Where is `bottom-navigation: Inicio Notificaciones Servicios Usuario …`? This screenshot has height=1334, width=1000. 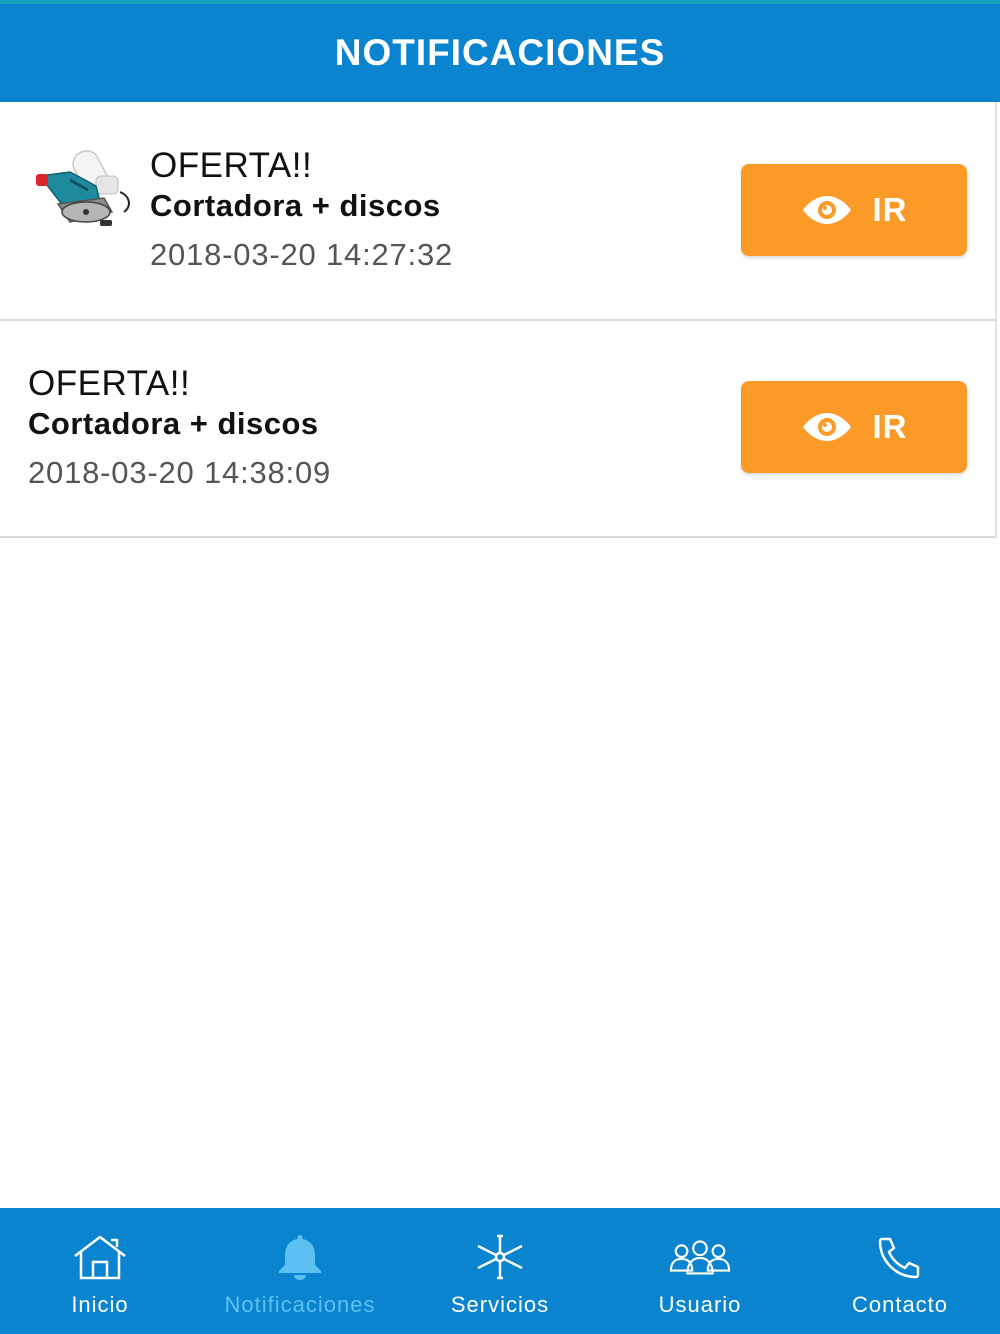
bottom-navigation: Inicio Notificaciones Servicios Usuario … is located at coordinates (500, 1271).